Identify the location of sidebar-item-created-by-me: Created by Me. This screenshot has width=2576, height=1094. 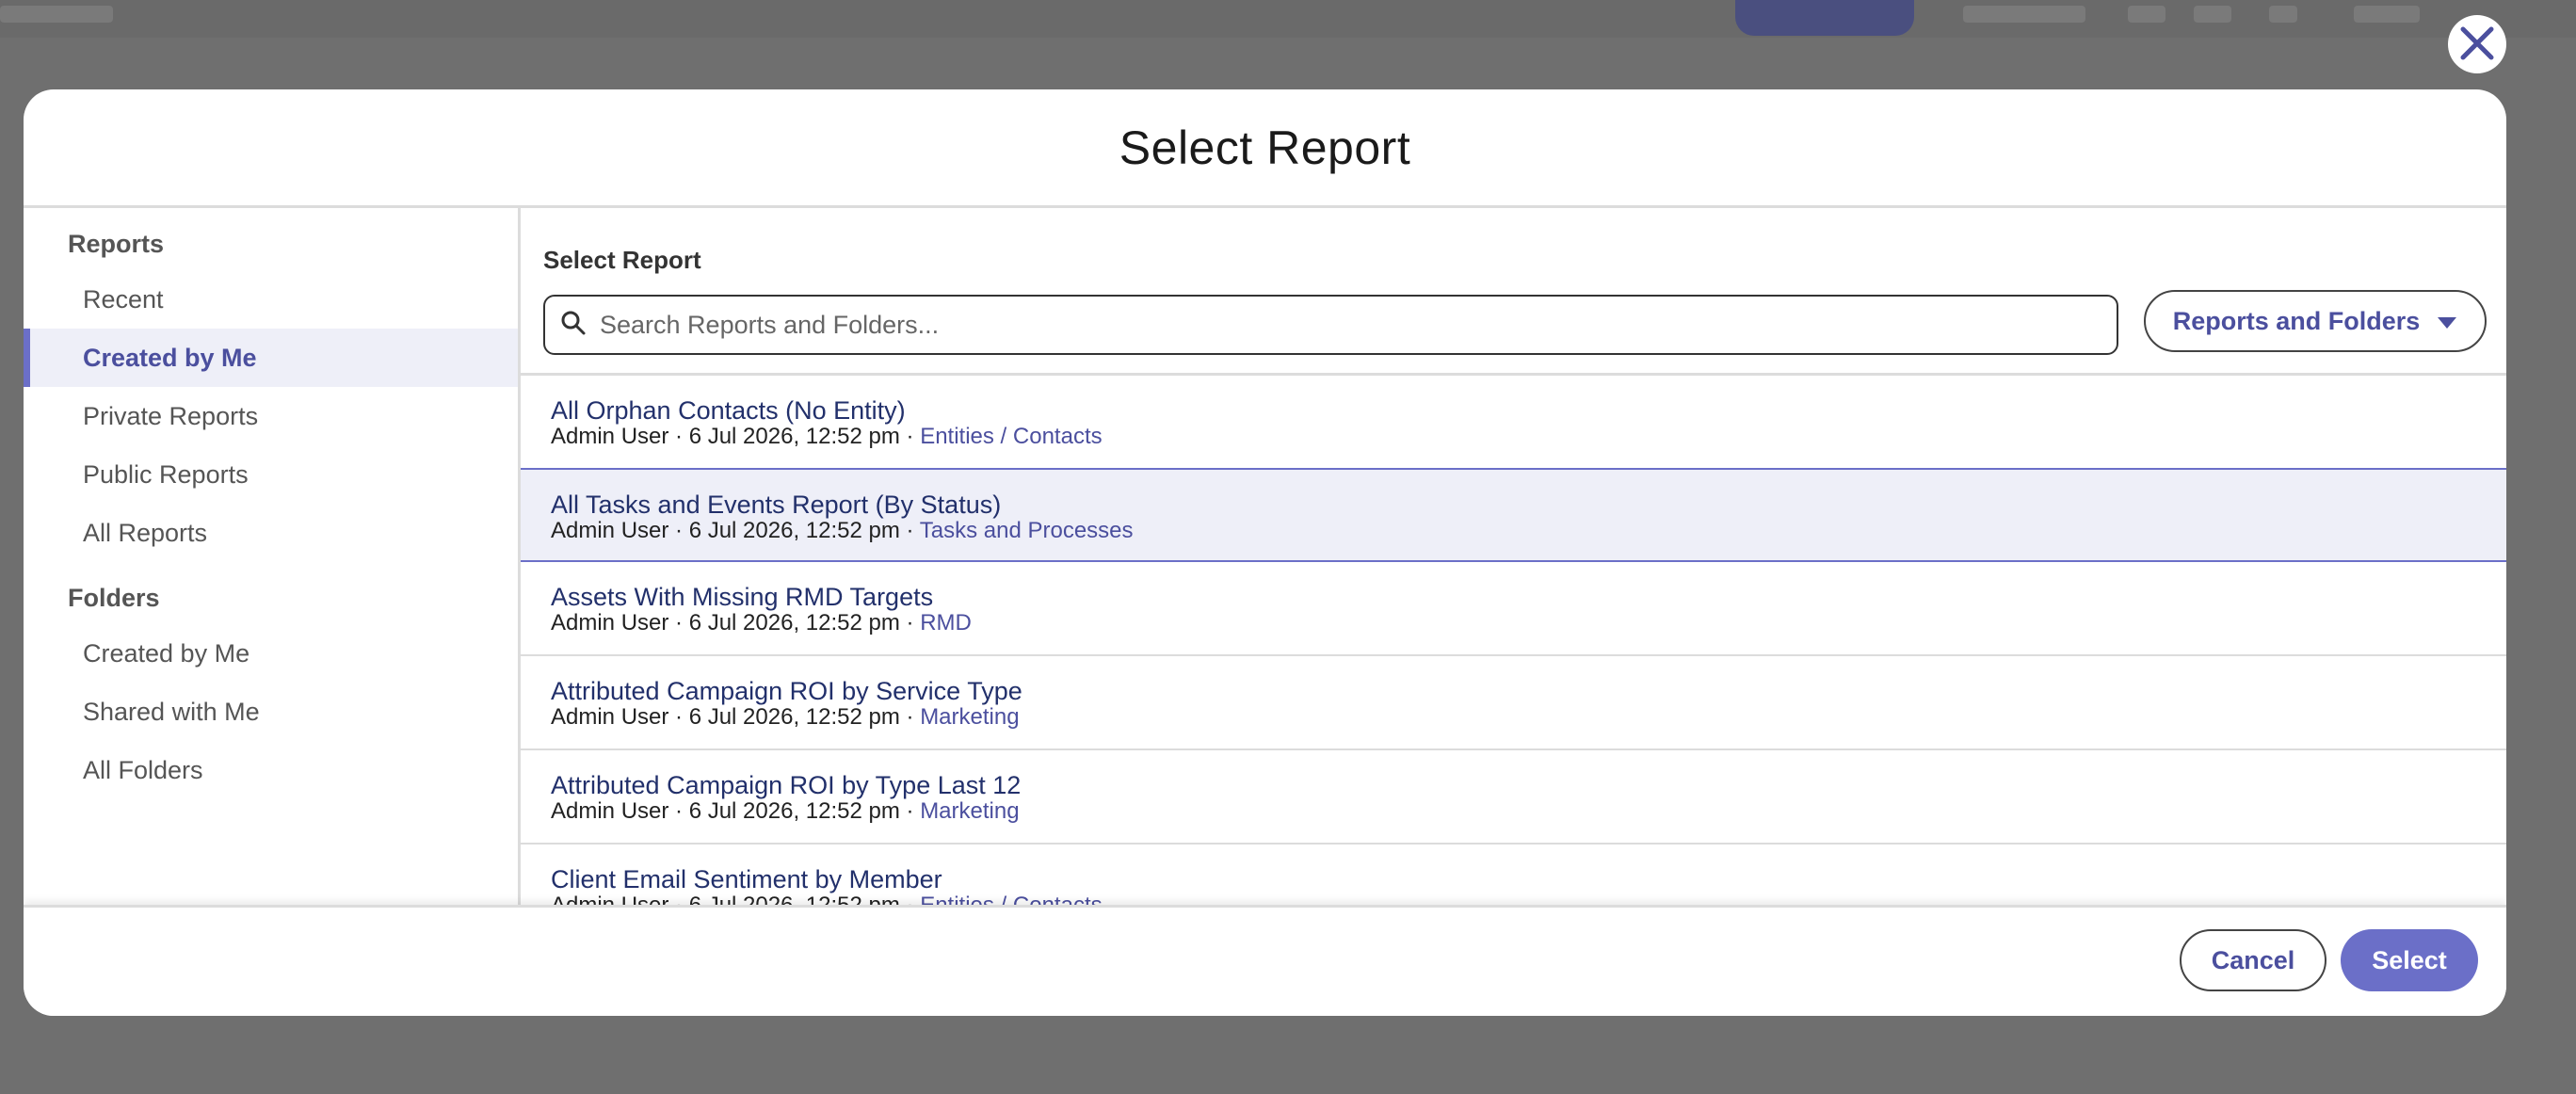
(271, 358).